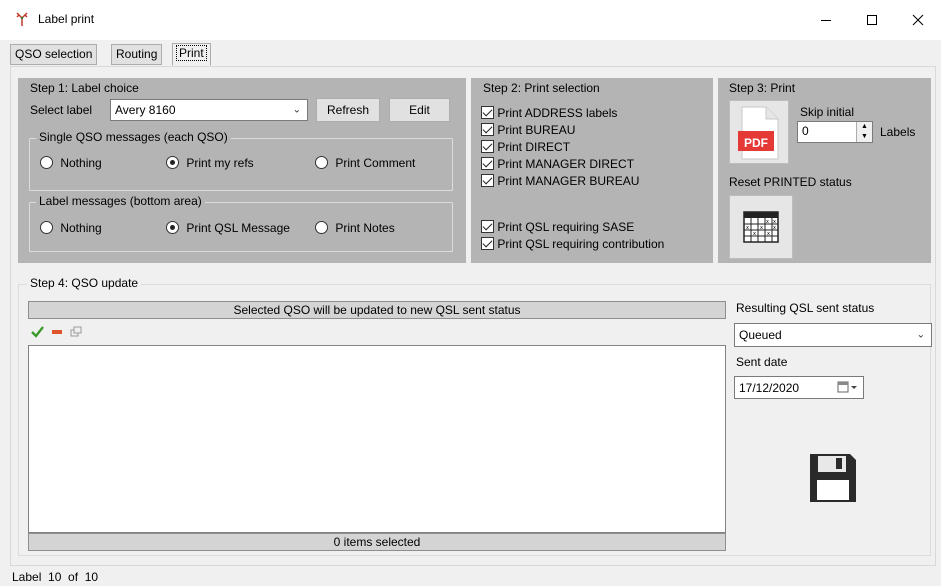 The height and width of the screenshot is (586, 941). Describe the element at coordinates (848, 388) in the screenshot. I see `calendar-dropdown-icon` at that location.